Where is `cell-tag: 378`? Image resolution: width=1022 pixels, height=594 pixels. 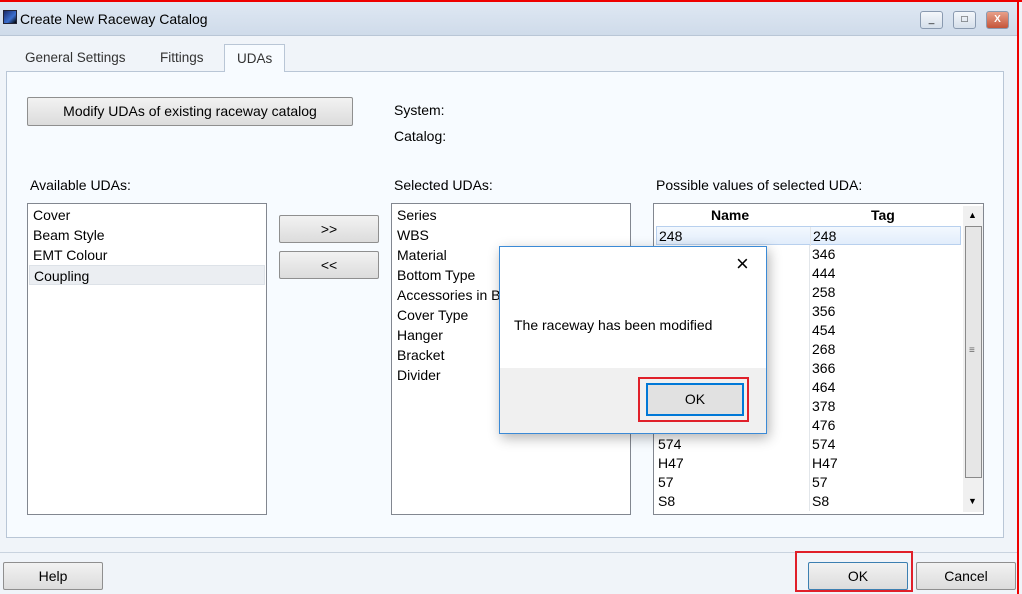 cell-tag: 378 is located at coordinates (824, 406).